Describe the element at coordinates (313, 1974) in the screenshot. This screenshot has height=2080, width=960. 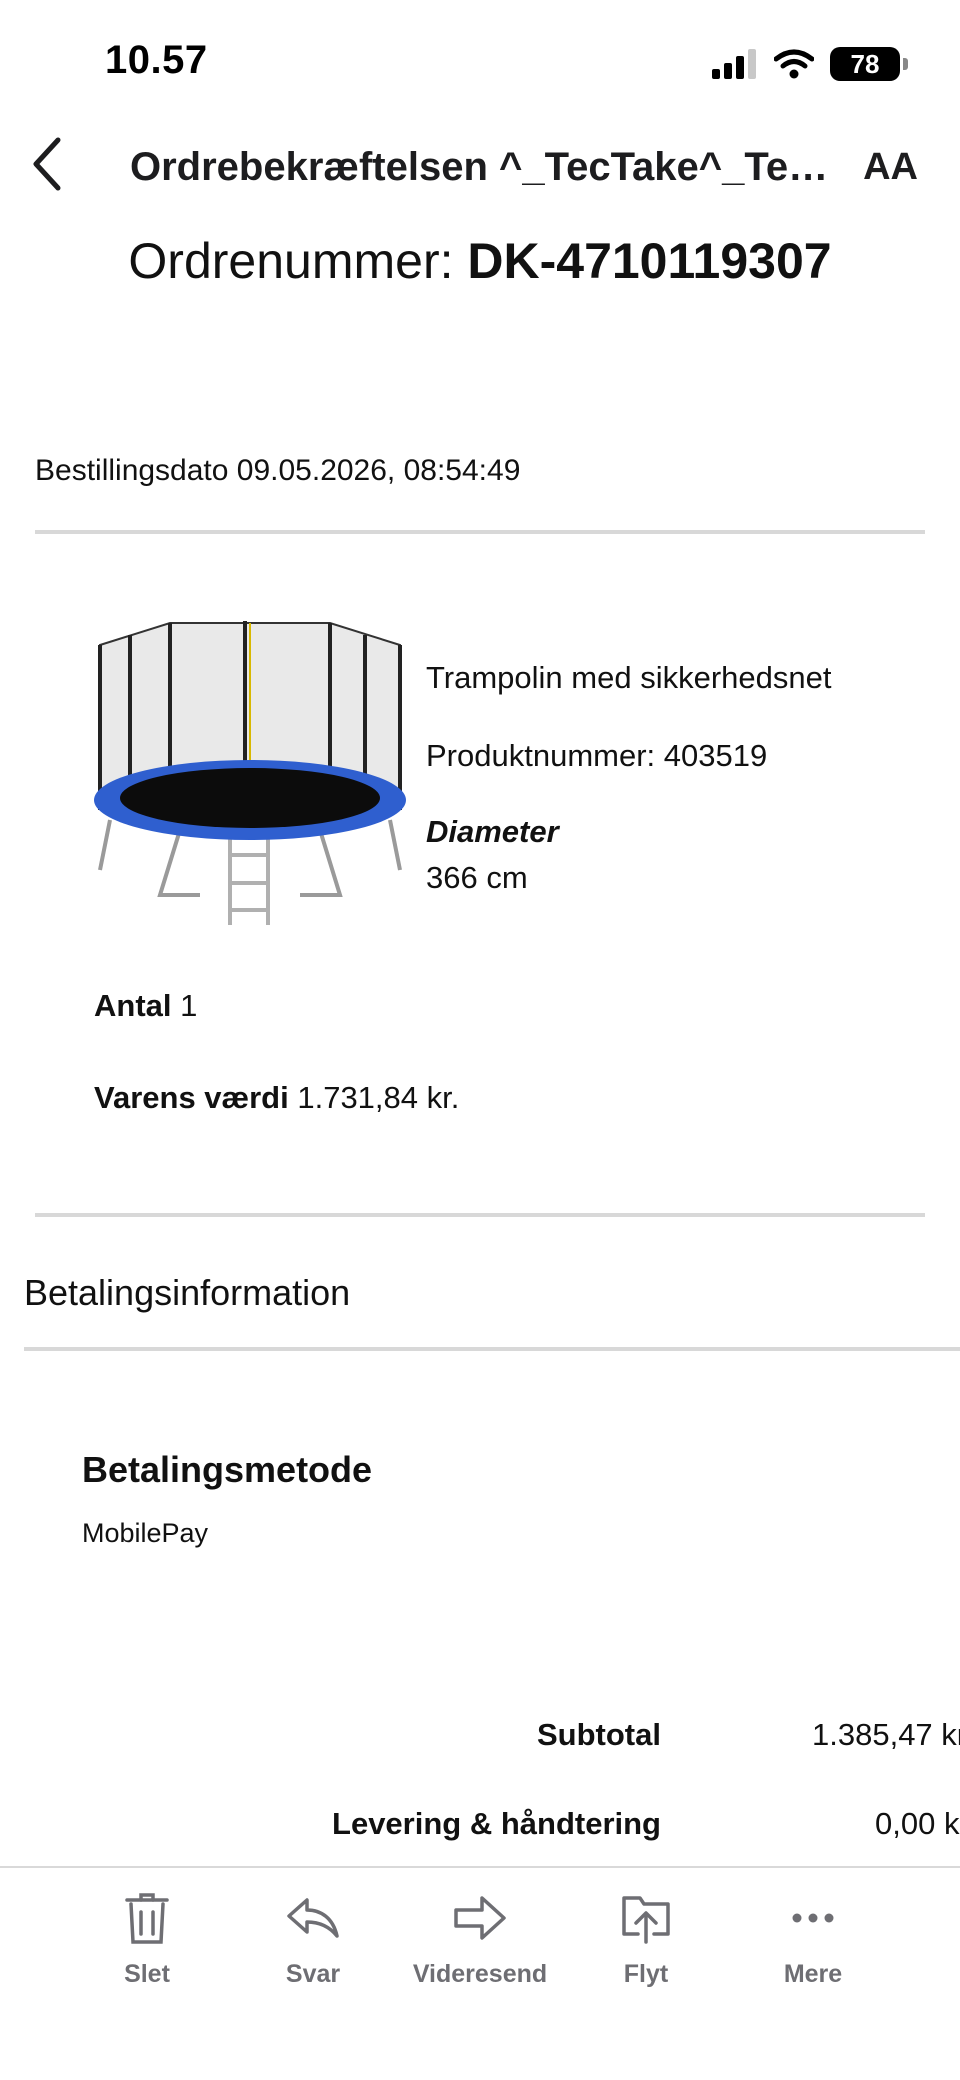
I see `reply-label: Svar` at that location.